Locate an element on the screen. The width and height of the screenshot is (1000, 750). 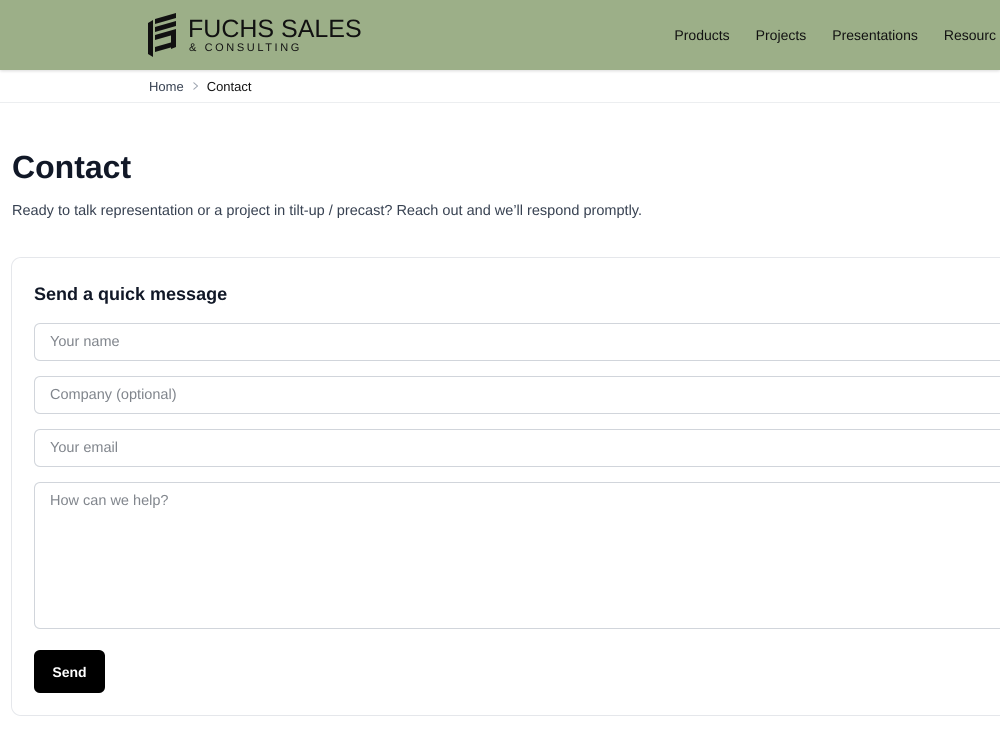
form-title: Send a quick message is located at coordinates (131, 294).